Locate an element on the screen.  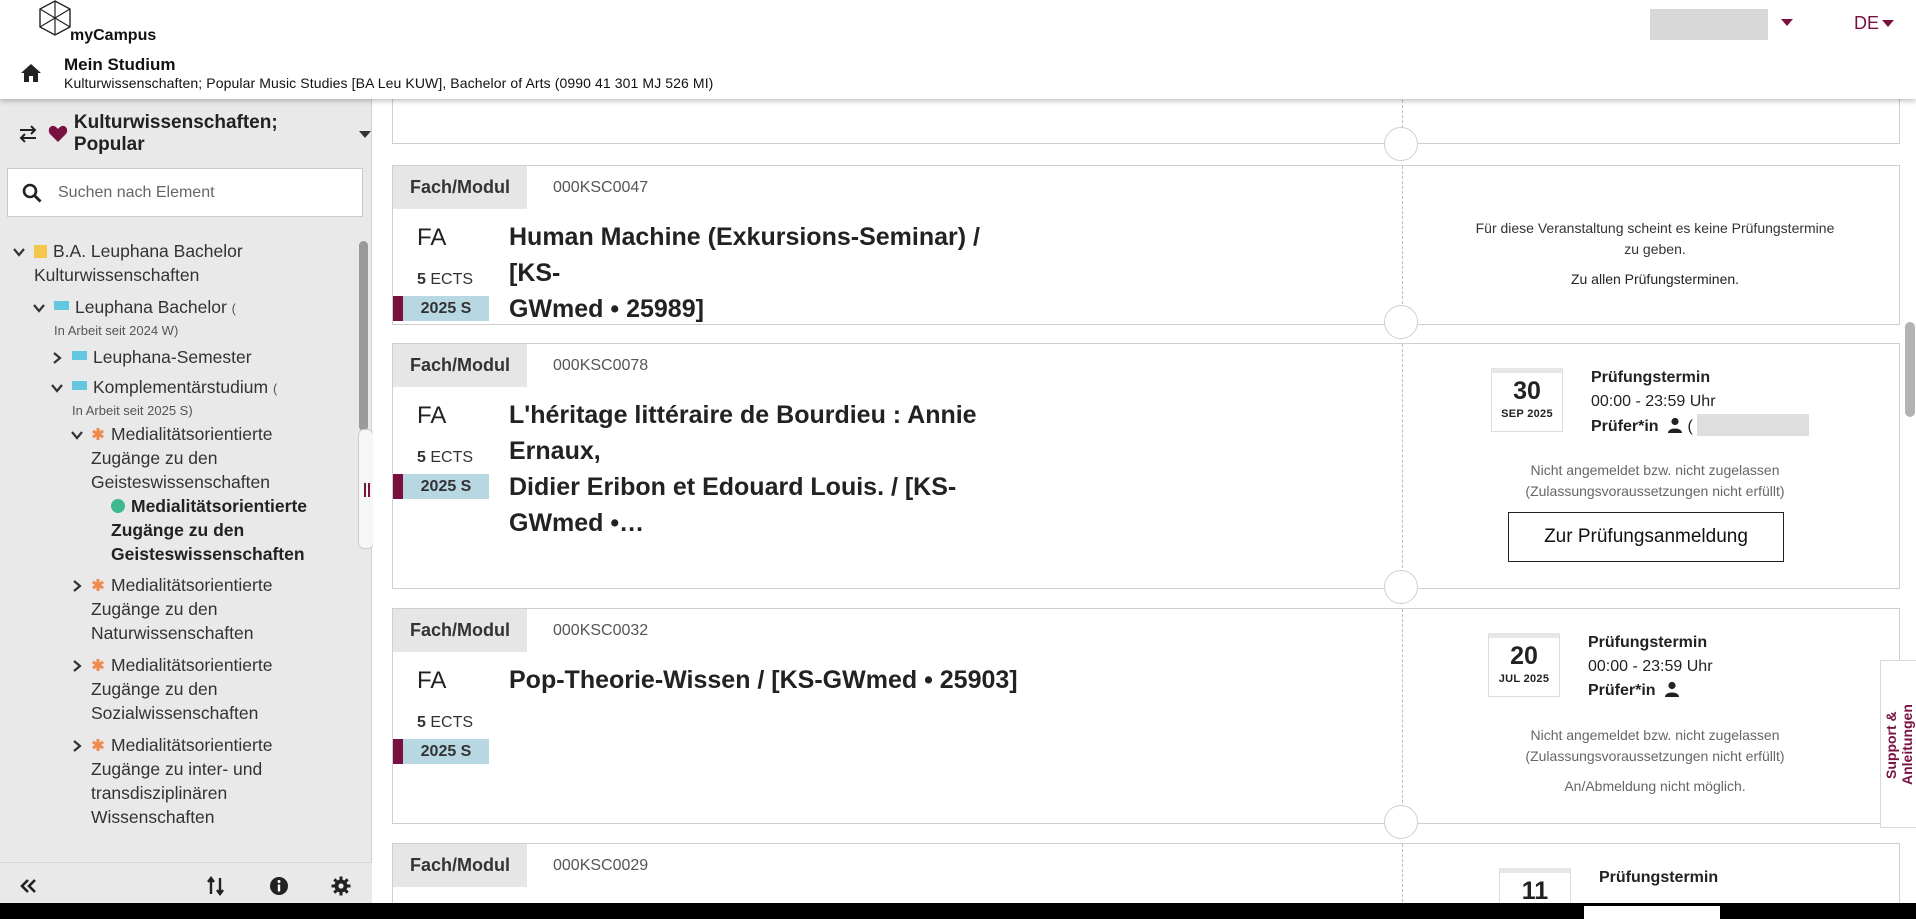
exam-time: 00:00 - 23:59 Uhr is located at coordinates (1650, 666).